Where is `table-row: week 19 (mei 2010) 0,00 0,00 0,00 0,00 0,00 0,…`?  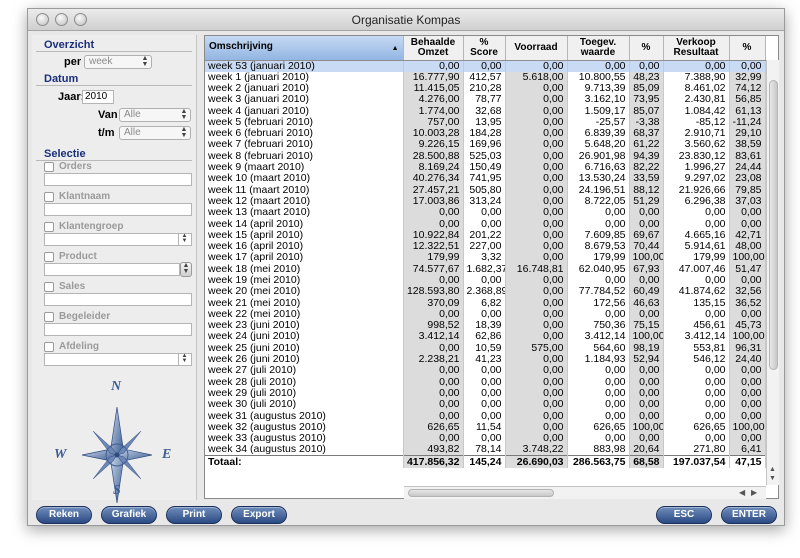
table-row: week 19 (mei 2010) 0,00 0,00 0,00 0,00 0,00 0,… is located at coordinates (485, 280).